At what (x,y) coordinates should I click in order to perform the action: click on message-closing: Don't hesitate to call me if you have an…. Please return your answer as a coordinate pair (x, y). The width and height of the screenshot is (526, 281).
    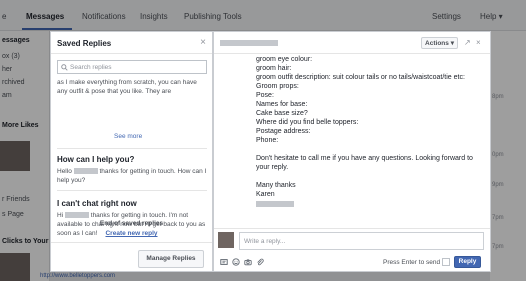
    Looking at the image, I should click on (364, 163).